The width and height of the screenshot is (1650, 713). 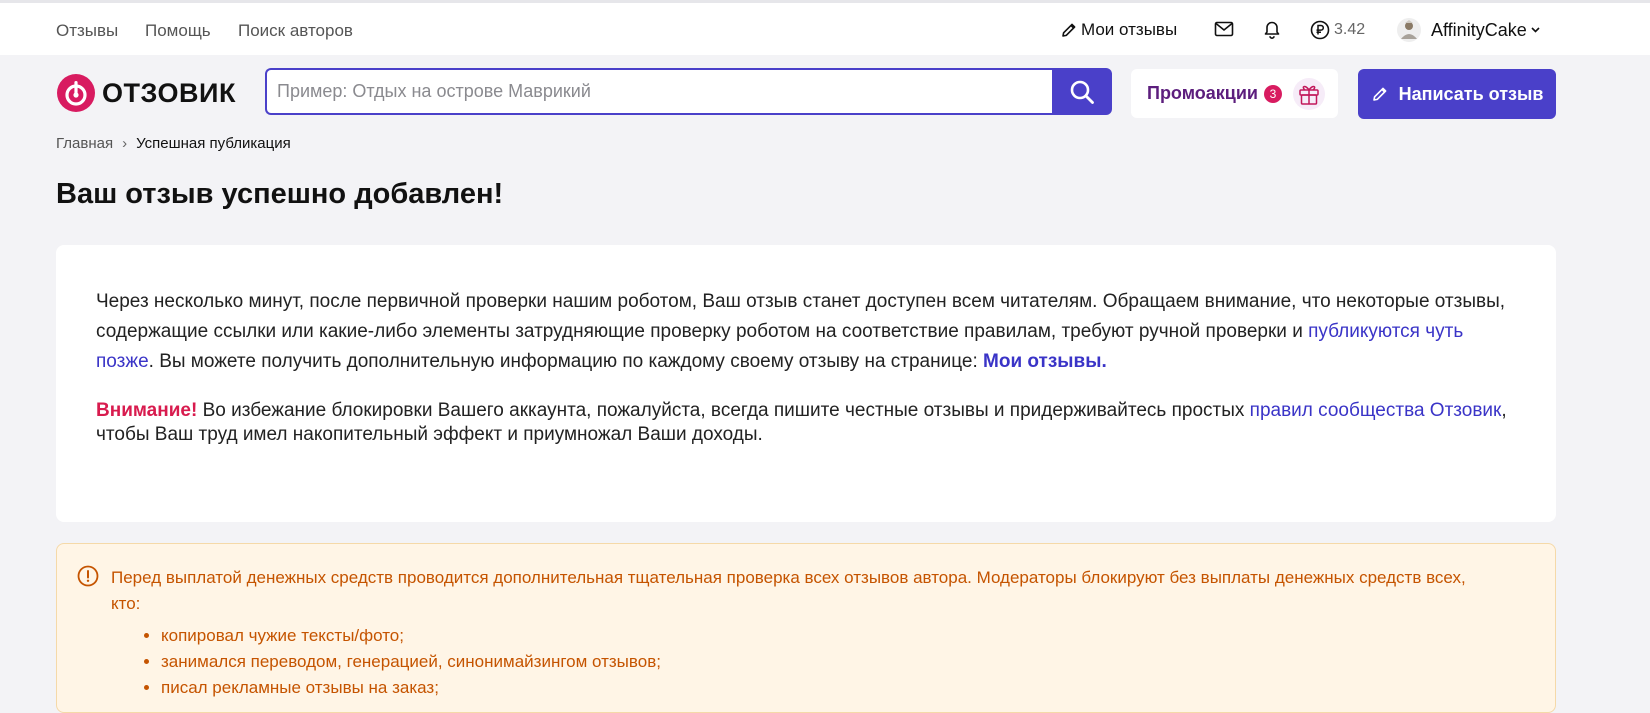 I want to click on notice-list-item: копировал чужие тексты/фото;, so click(x=826, y=636).